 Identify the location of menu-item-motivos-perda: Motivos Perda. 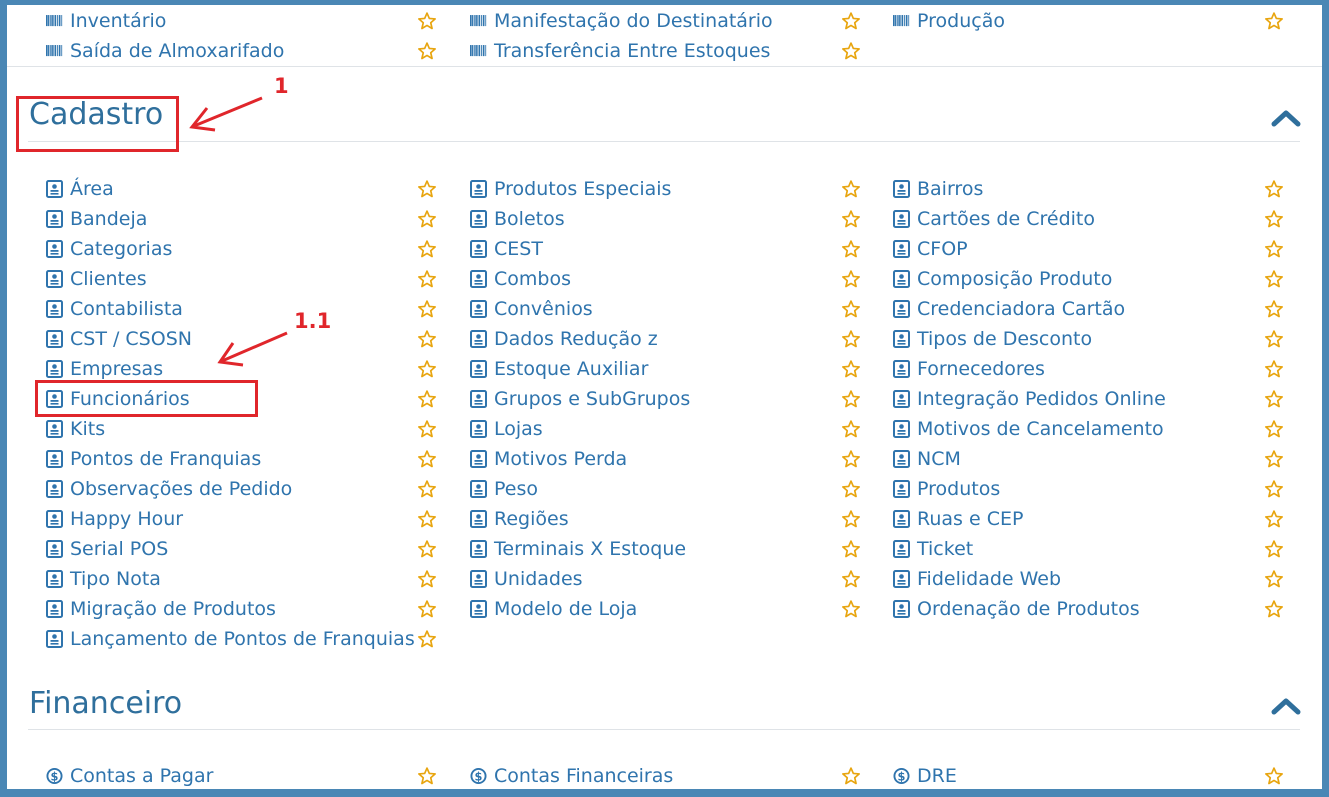
(667, 459).